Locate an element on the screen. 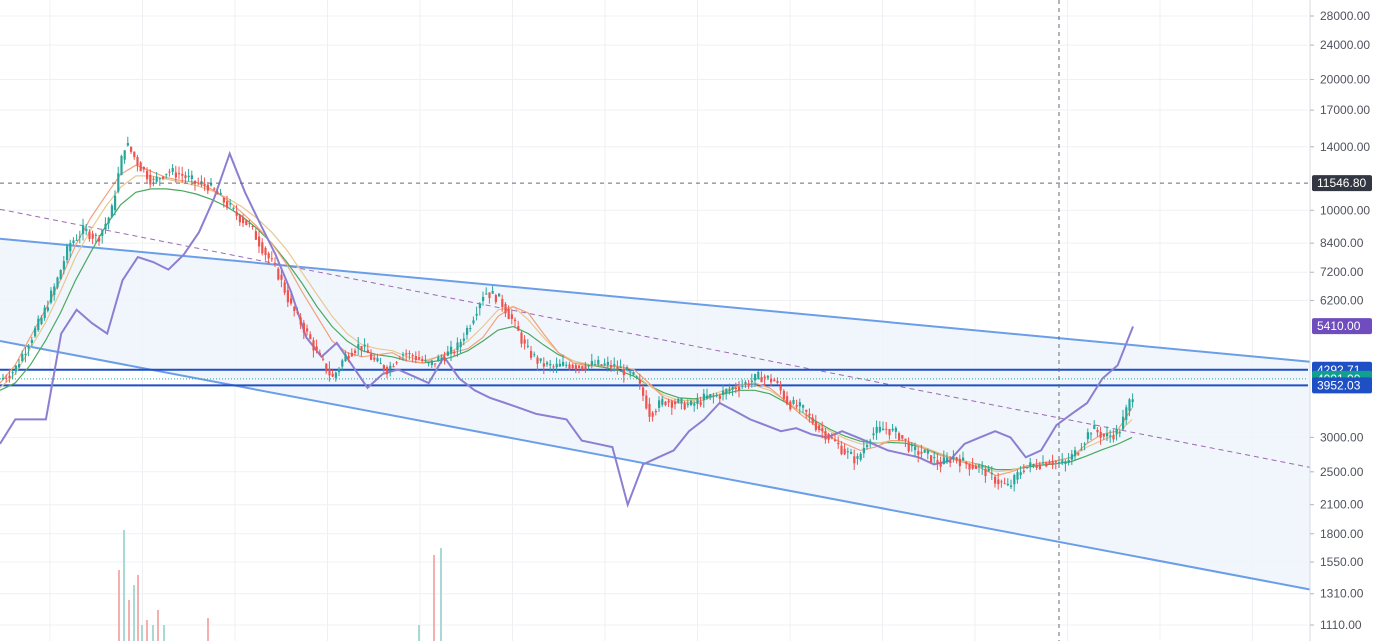 The width and height of the screenshot is (1377, 641). y-tick-label: 1550.00 is located at coordinates (1342, 562).